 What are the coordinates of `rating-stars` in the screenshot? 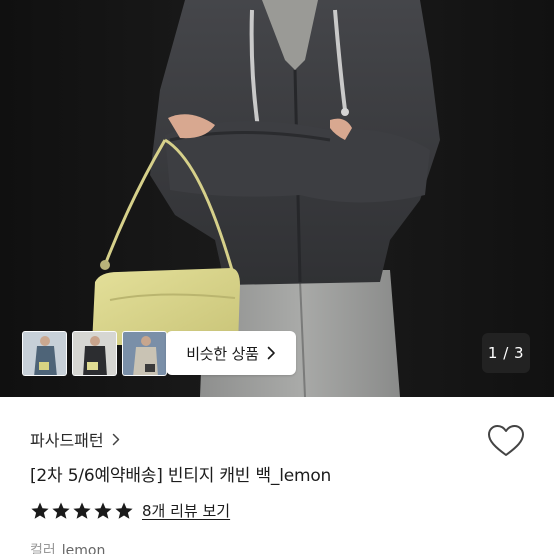 It's located at (82, 511).